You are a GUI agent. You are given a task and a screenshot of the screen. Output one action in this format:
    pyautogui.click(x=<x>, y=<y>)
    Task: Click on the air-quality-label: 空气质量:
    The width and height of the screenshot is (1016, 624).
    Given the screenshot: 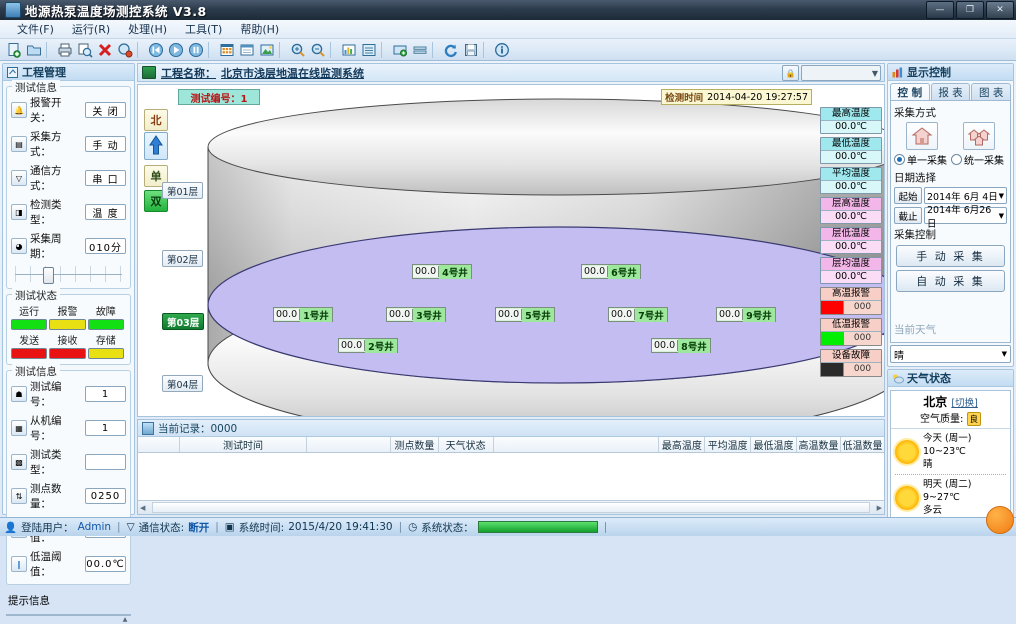 What is the action you would take?
    pyautogui.click(x=941, y=419)
    